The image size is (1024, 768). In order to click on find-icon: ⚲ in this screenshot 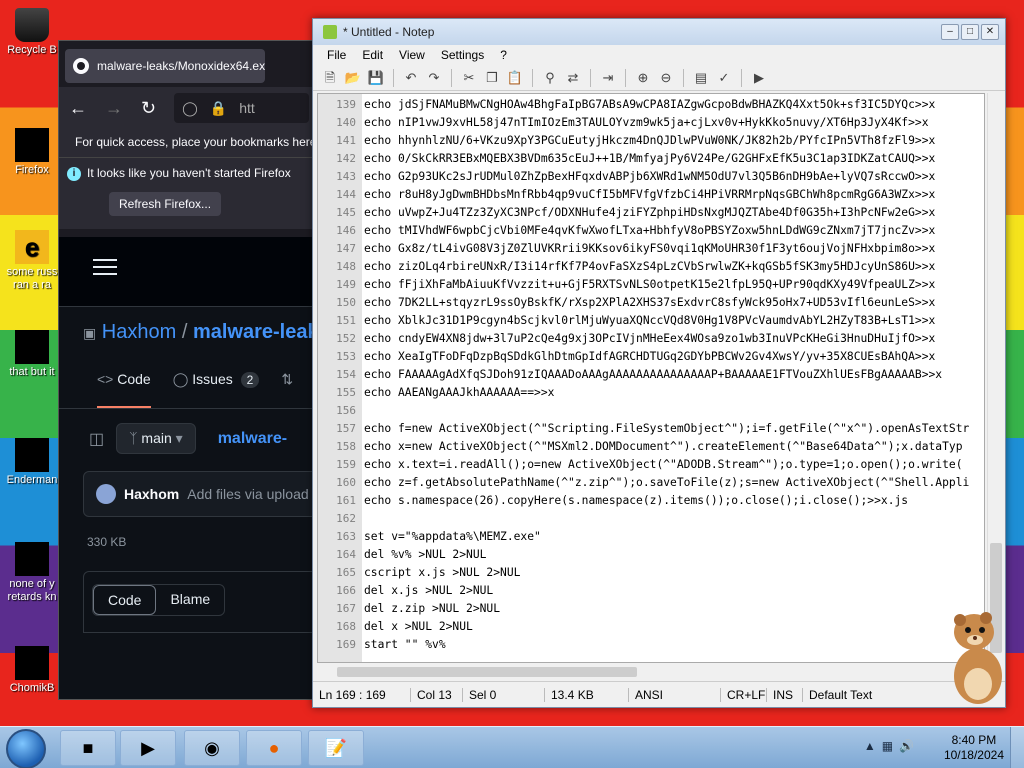, I will do `click(550, 78)`.